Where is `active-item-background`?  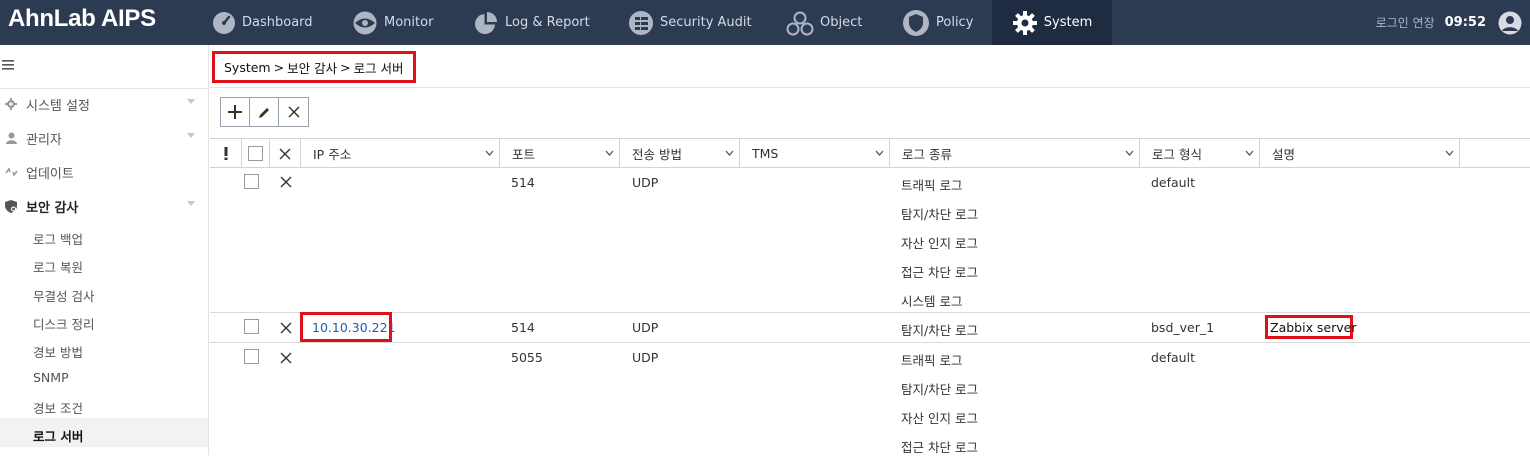 active-item-background is located at coordinates (104, 432).